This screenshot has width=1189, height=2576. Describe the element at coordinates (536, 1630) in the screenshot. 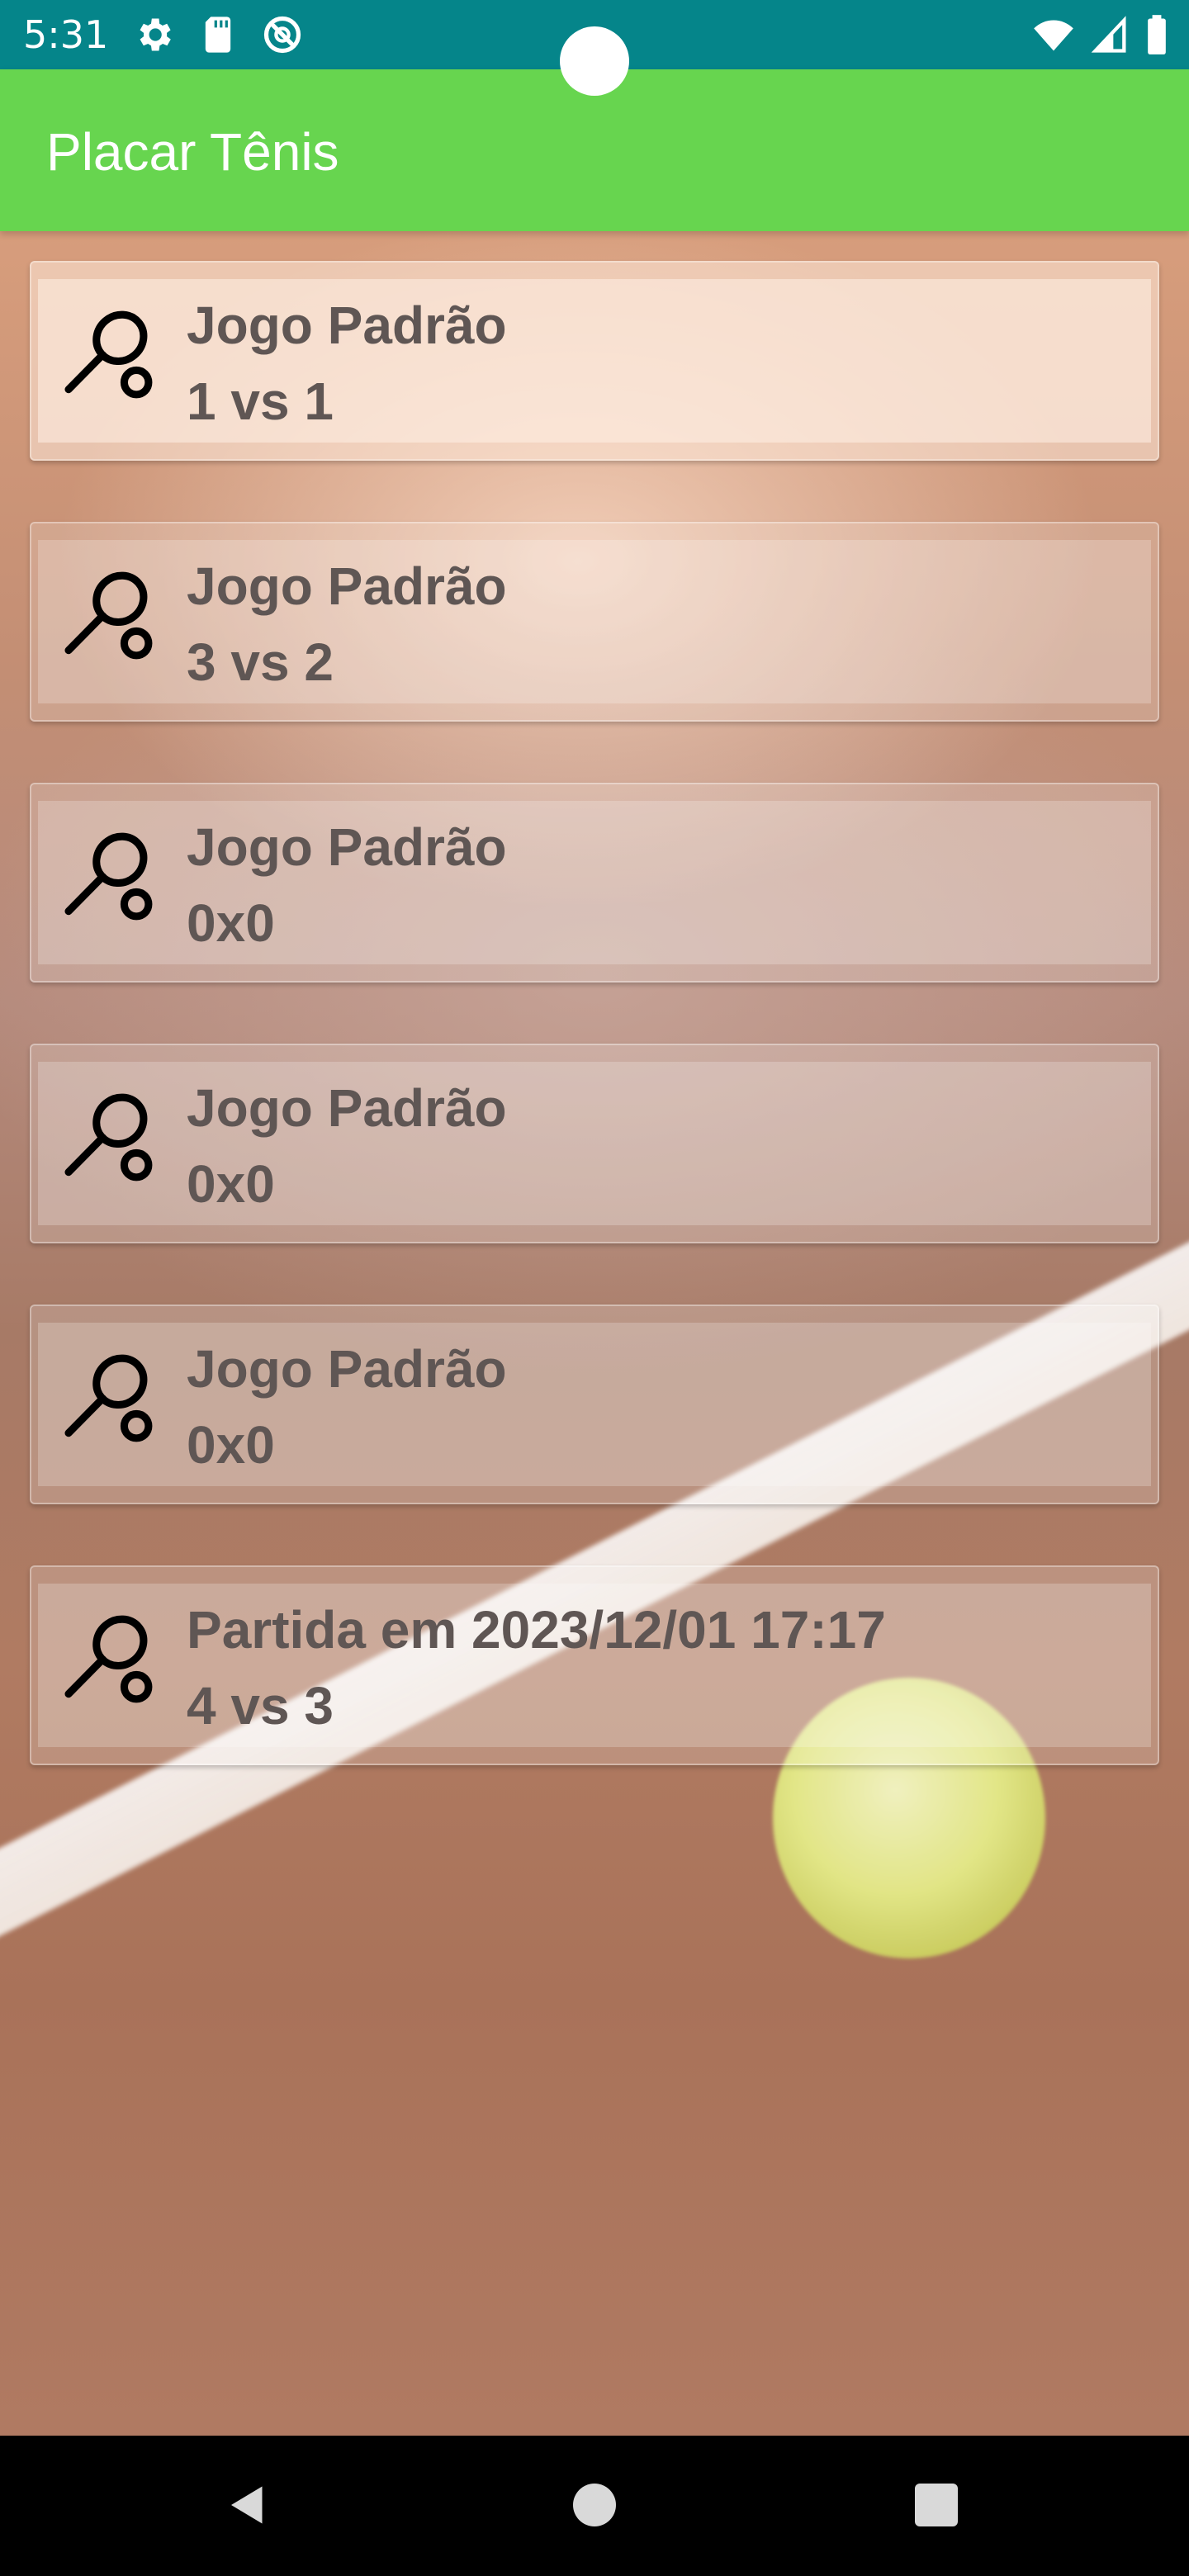

I see `match-title: Partida em 2023/12/01 17:17` at that location.